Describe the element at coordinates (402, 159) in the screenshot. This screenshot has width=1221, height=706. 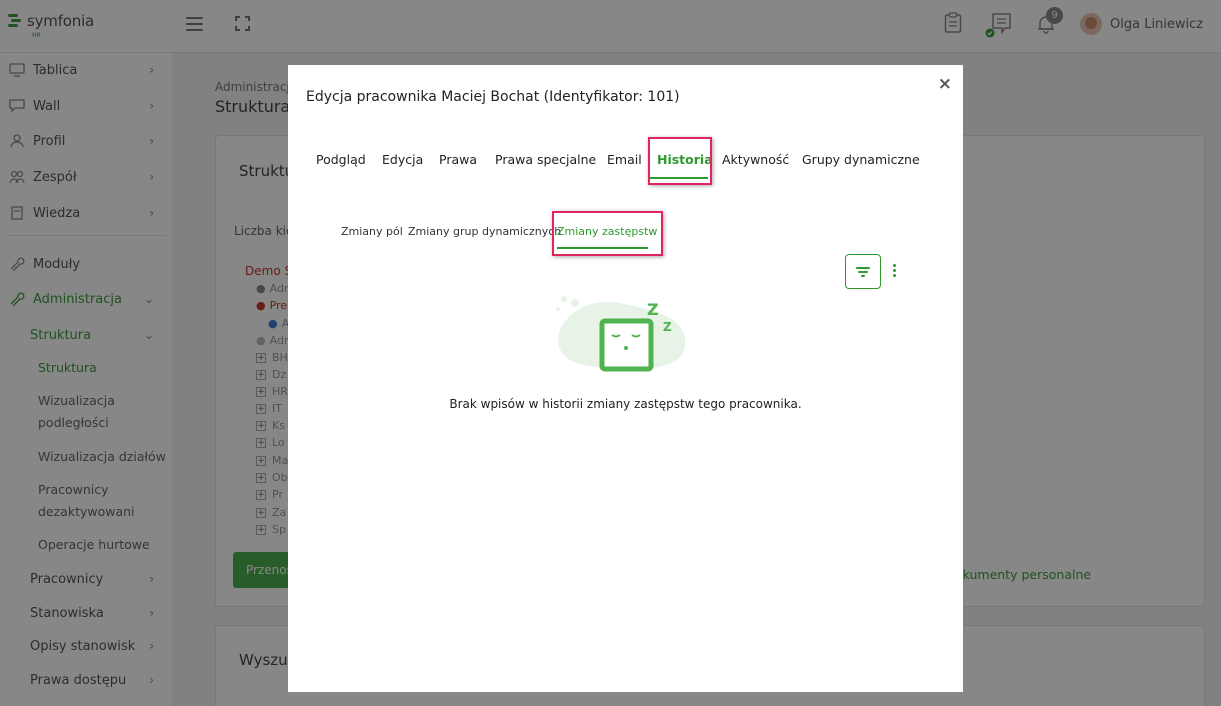
I see `tab-edycja: Edycja` at that location.